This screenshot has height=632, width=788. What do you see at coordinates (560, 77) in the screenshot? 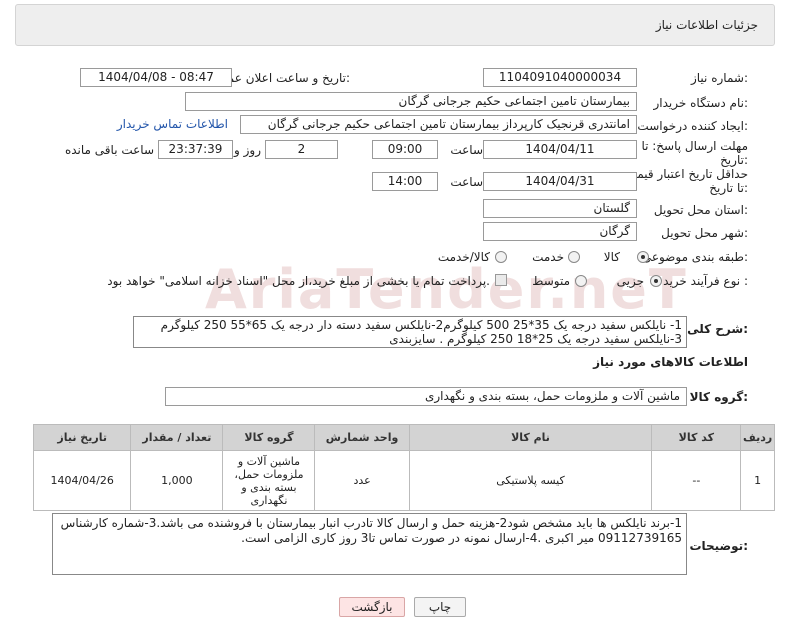
I see `need-number-field: 1104091040000034` at bounding box center [560, 77].